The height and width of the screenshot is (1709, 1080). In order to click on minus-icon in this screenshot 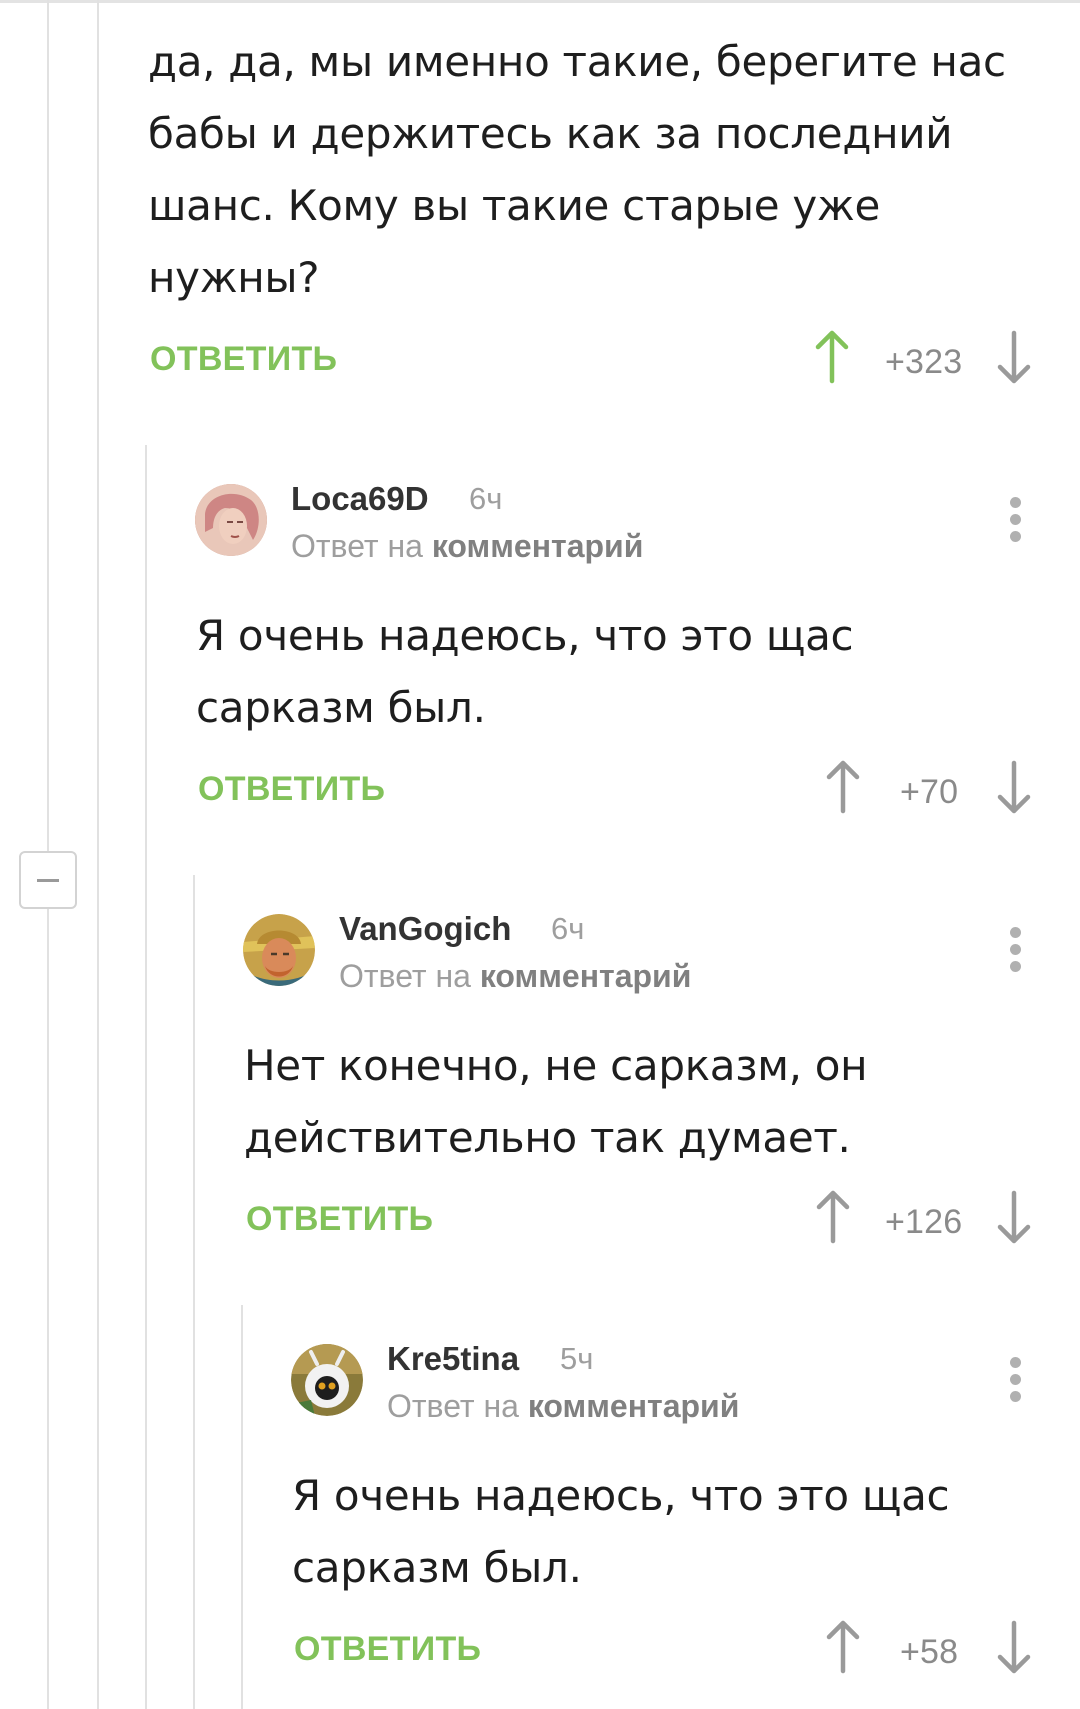, I will do `click(48, 880)`.